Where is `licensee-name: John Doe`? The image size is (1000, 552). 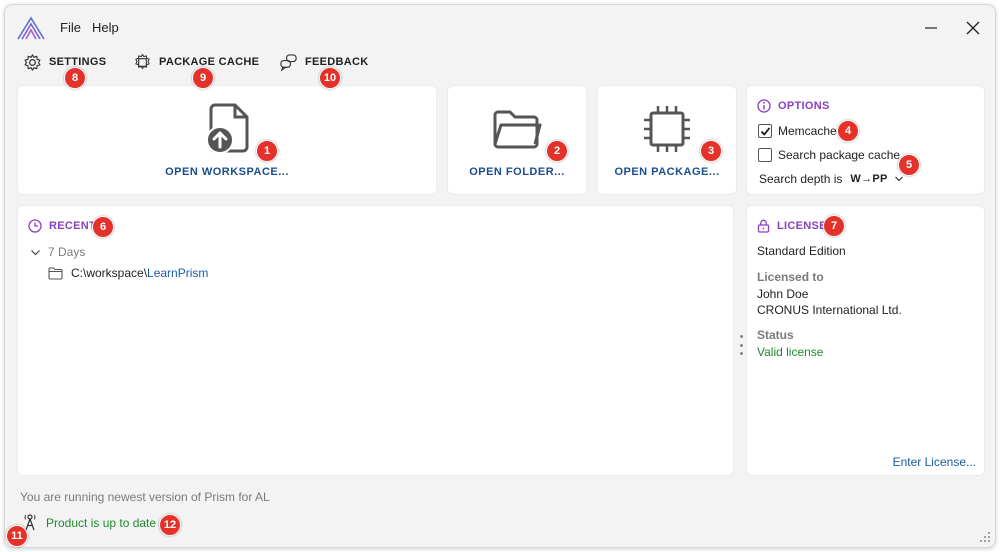
licensee-name: John Doe is located at coordinates (783, 294).